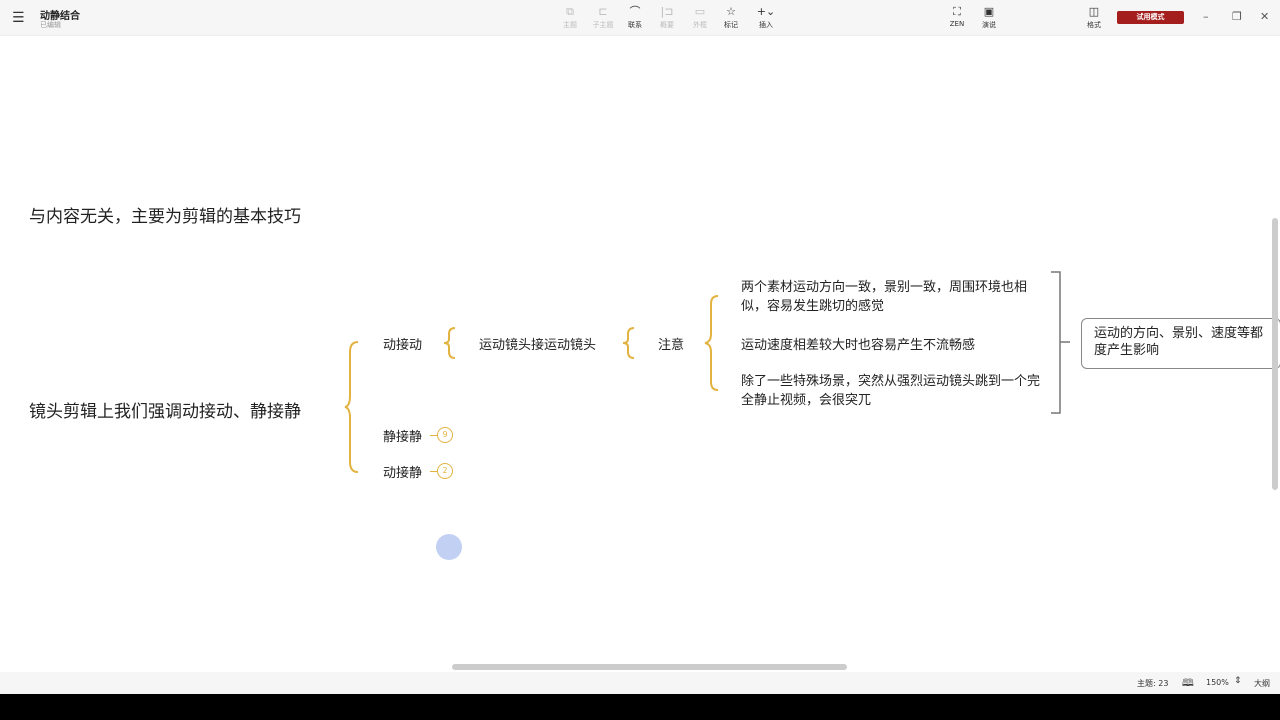 This screenshot has width=1280, height=720. I want to click on zoom-level: 150%, so click(1217, 682).